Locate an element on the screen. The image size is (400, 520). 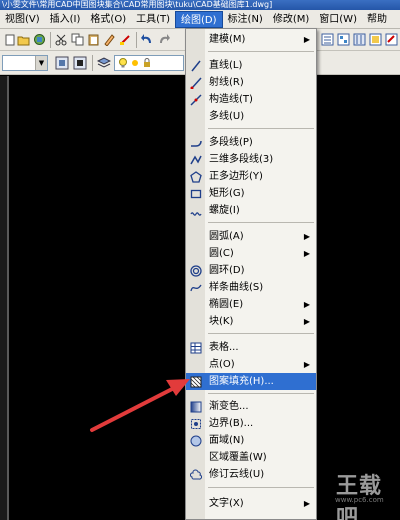
lightbulb-icon is located at coordinates (123, 64).